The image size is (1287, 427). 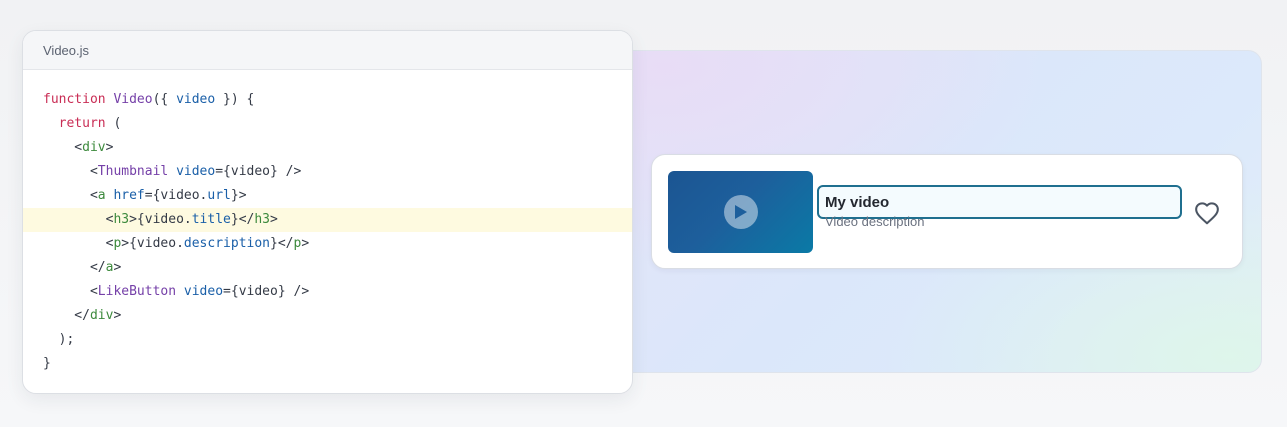 What do you see at coordinates (327, 172) in the screenshot?
I see `code-line: <Thumbnail video={video} />` at bounding box center [327, 172].